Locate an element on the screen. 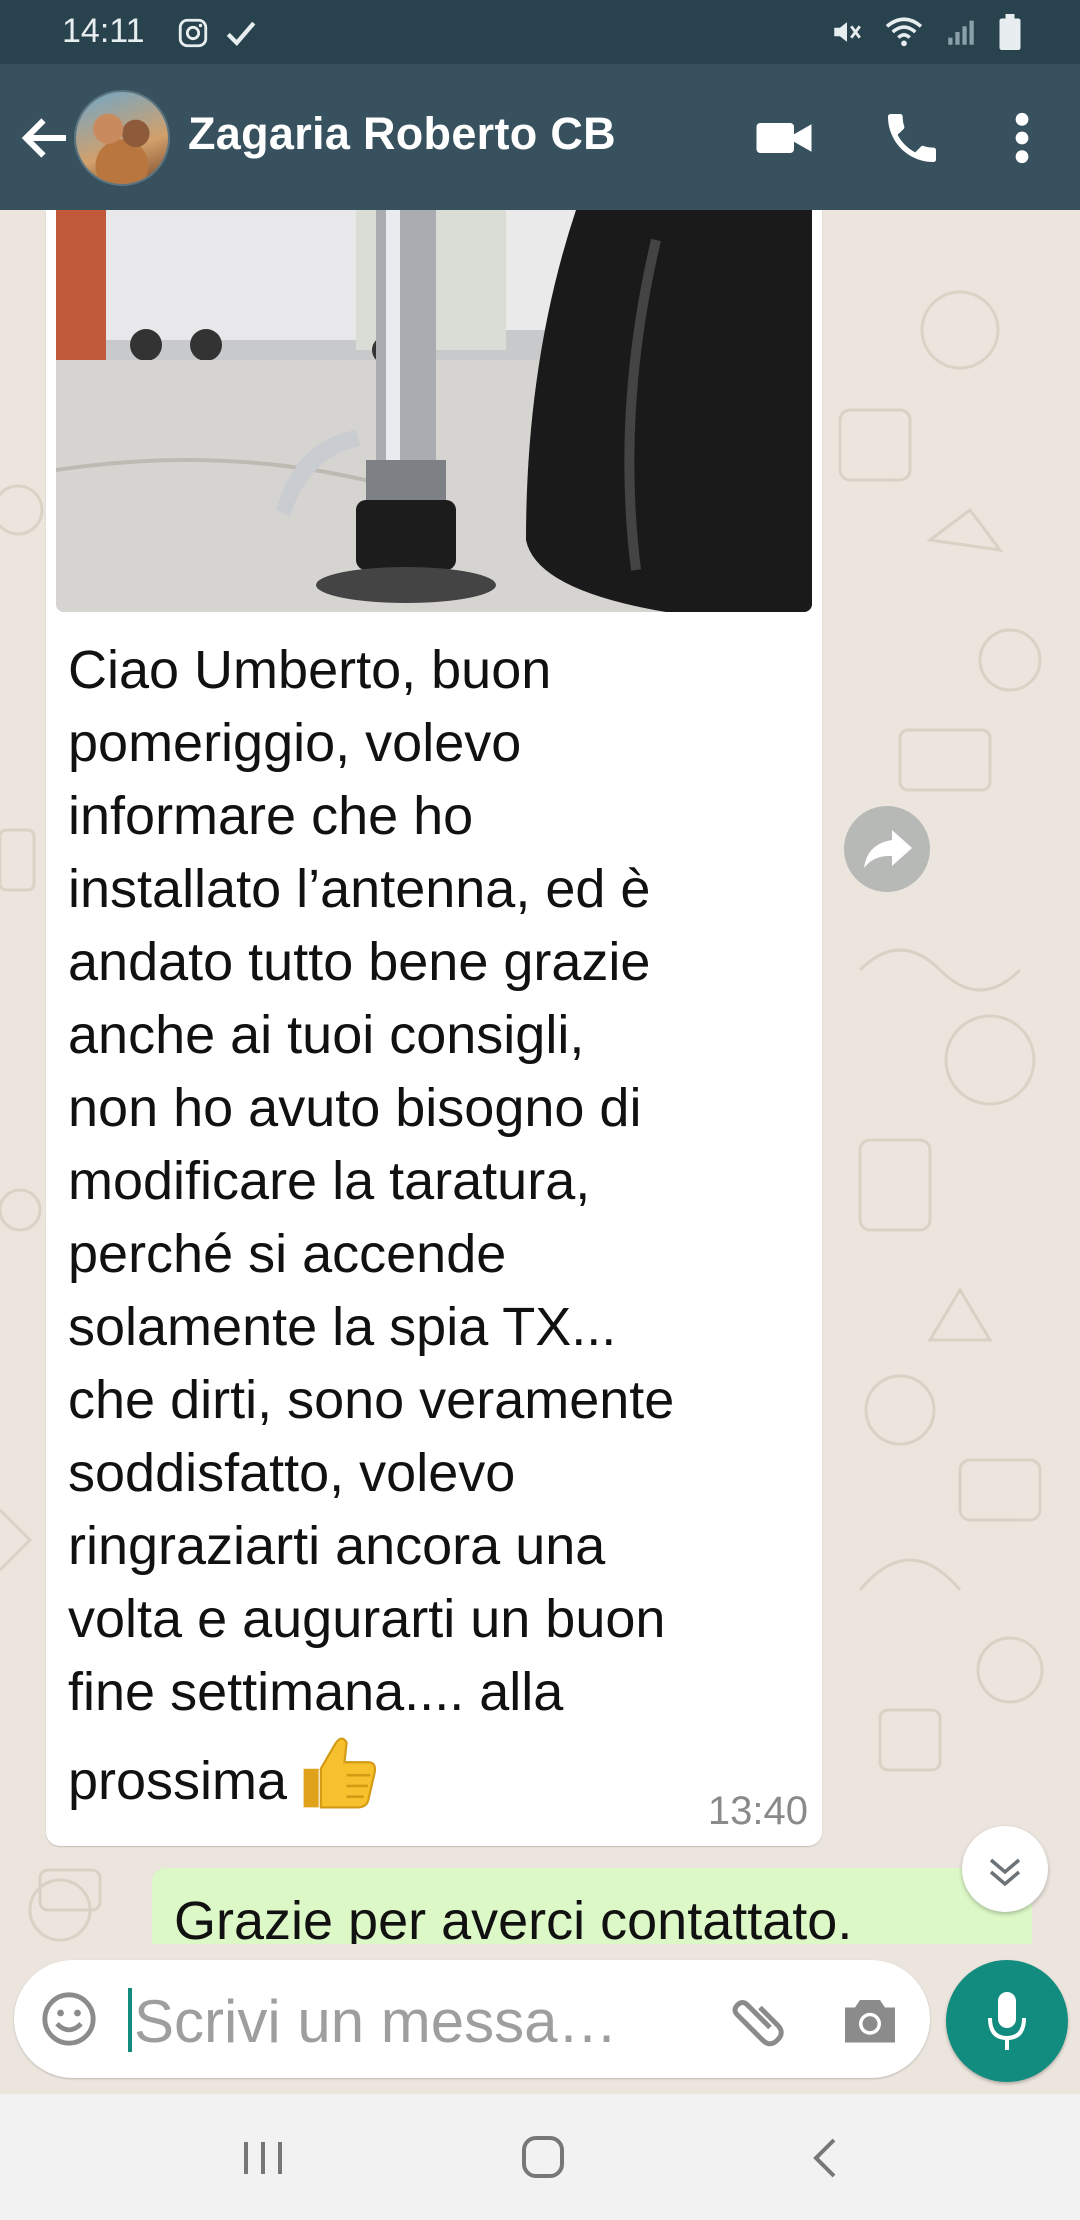 Image resolution: width=1080 pixels, height=2220 pixels. thumbs-up-emoji is located at coordinates (340, 1773).